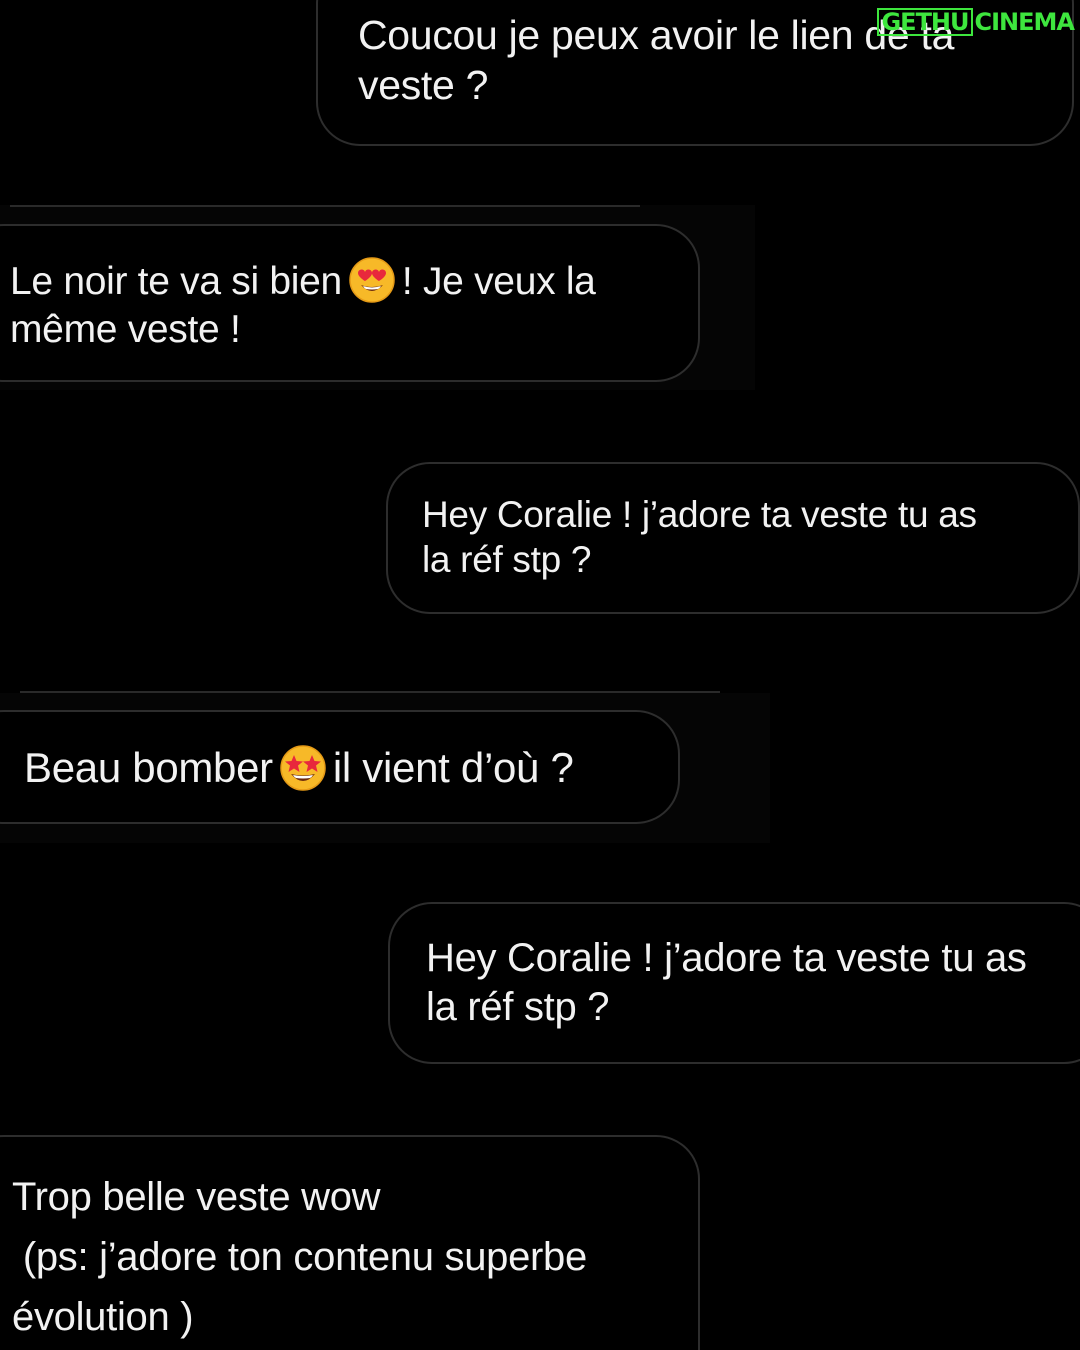 The image size is (1080, 1350). What do you see at coordinates (303, 768) in the screenshot?
I see `star-struck-emoji-icon` at bounding box center [303, 768].